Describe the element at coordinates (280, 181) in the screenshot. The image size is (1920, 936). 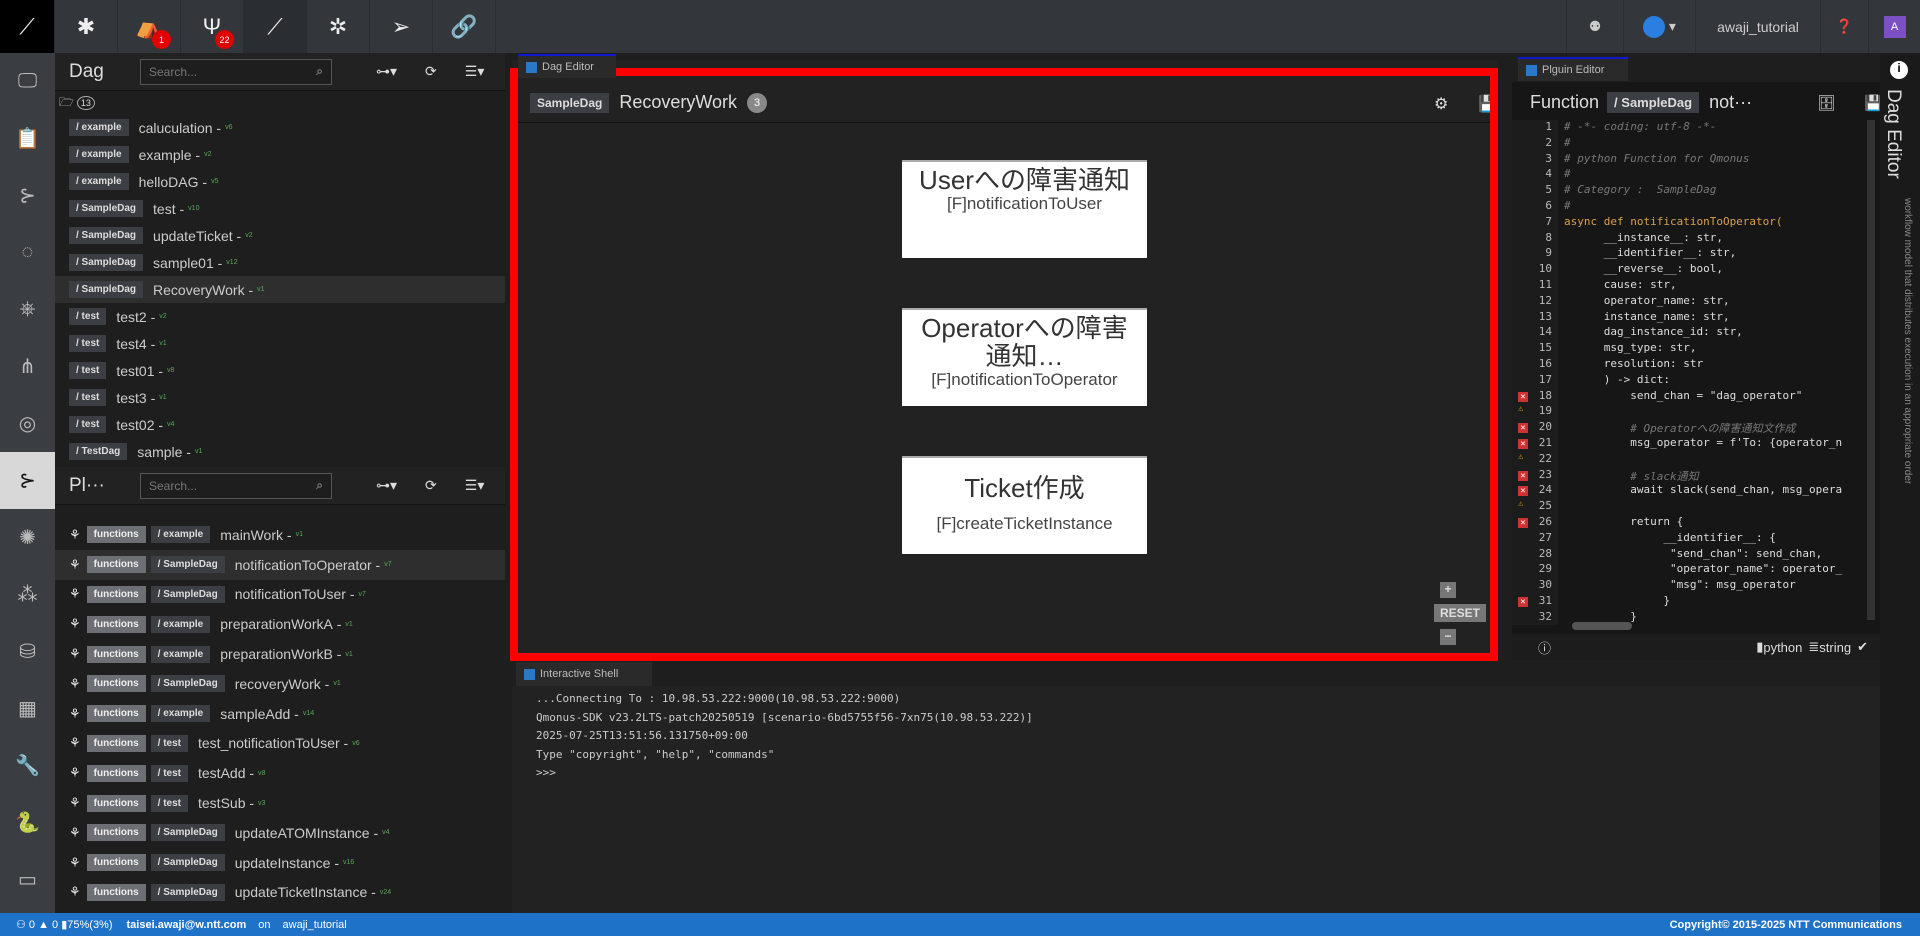
I see `dag-list-item: / example helloDAG - v5` at that location.